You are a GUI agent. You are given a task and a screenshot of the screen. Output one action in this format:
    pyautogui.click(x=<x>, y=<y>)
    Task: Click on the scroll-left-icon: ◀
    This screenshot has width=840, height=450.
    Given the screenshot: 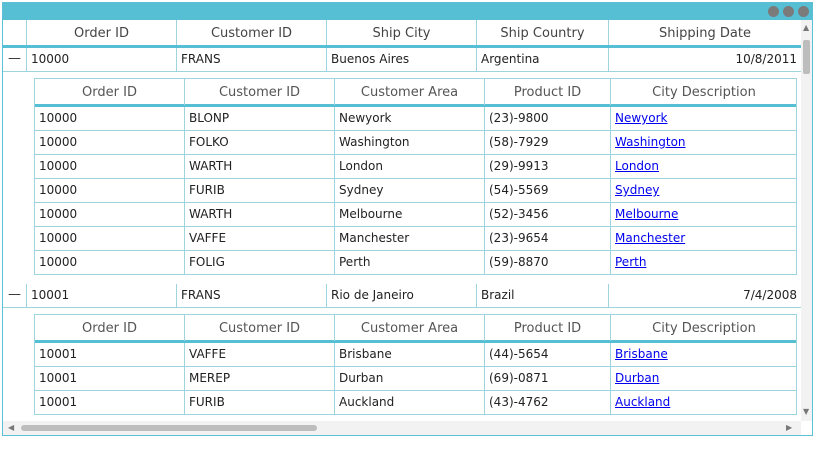 What is the action you would take?
    pyautogui.click(x=11, y=428)
    